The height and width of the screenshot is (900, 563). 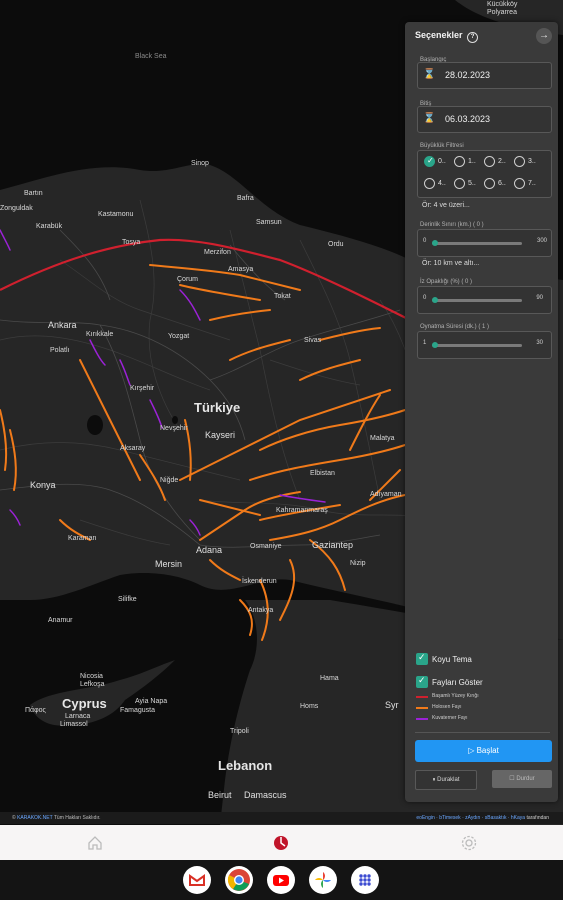 What do you see at coordinates (502, 12) in the screenshot?
I see `label-polyarrea: Polyarrea` at bounding box center [502, 12].